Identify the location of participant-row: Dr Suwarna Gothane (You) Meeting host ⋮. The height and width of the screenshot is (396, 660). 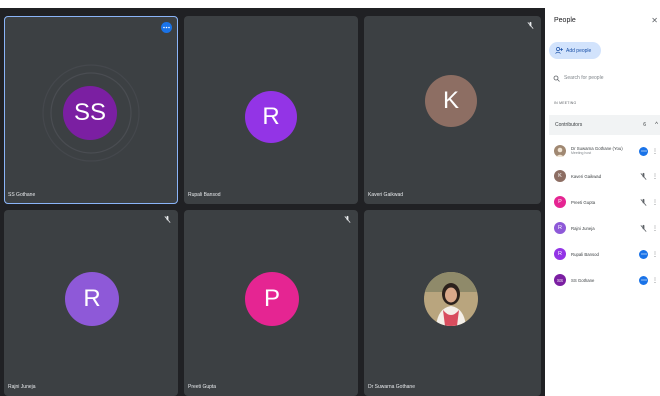
(607, 151).